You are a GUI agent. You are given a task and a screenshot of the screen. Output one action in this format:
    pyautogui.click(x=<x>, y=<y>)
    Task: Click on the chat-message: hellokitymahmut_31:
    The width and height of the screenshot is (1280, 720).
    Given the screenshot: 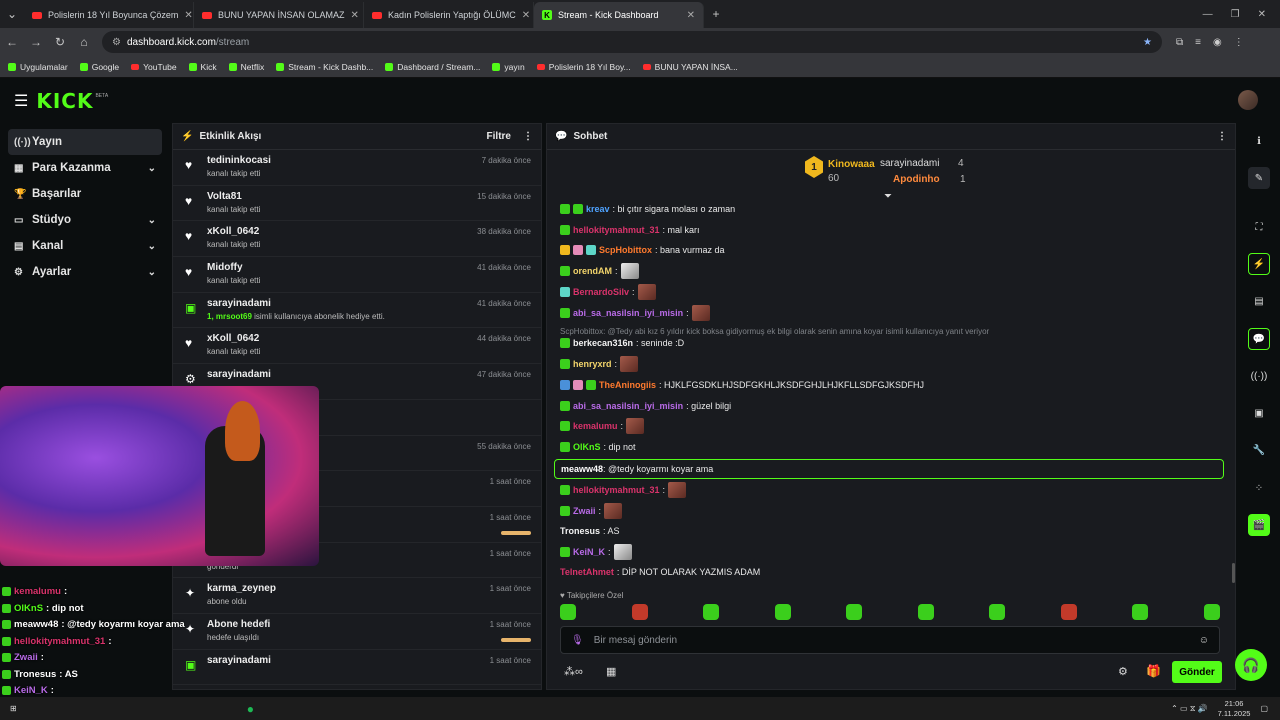 What is the action you would take?
    pyautogui.click(x=623, y=490)
    